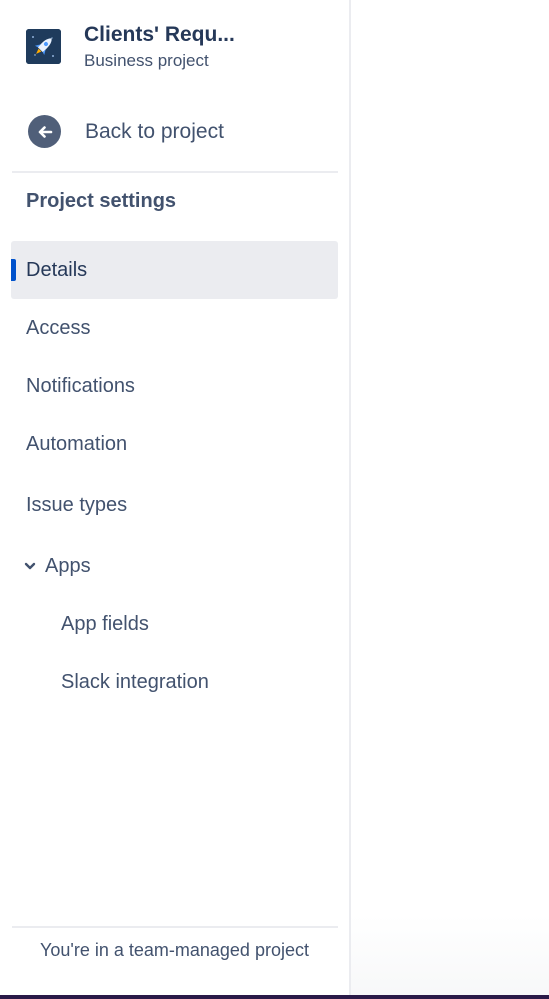 The width and height of the screenshot is (549, 999). What do you see at coordinates (175, 172) in the screenshot?
I see `header-divider` at bounding box center [175, 172].